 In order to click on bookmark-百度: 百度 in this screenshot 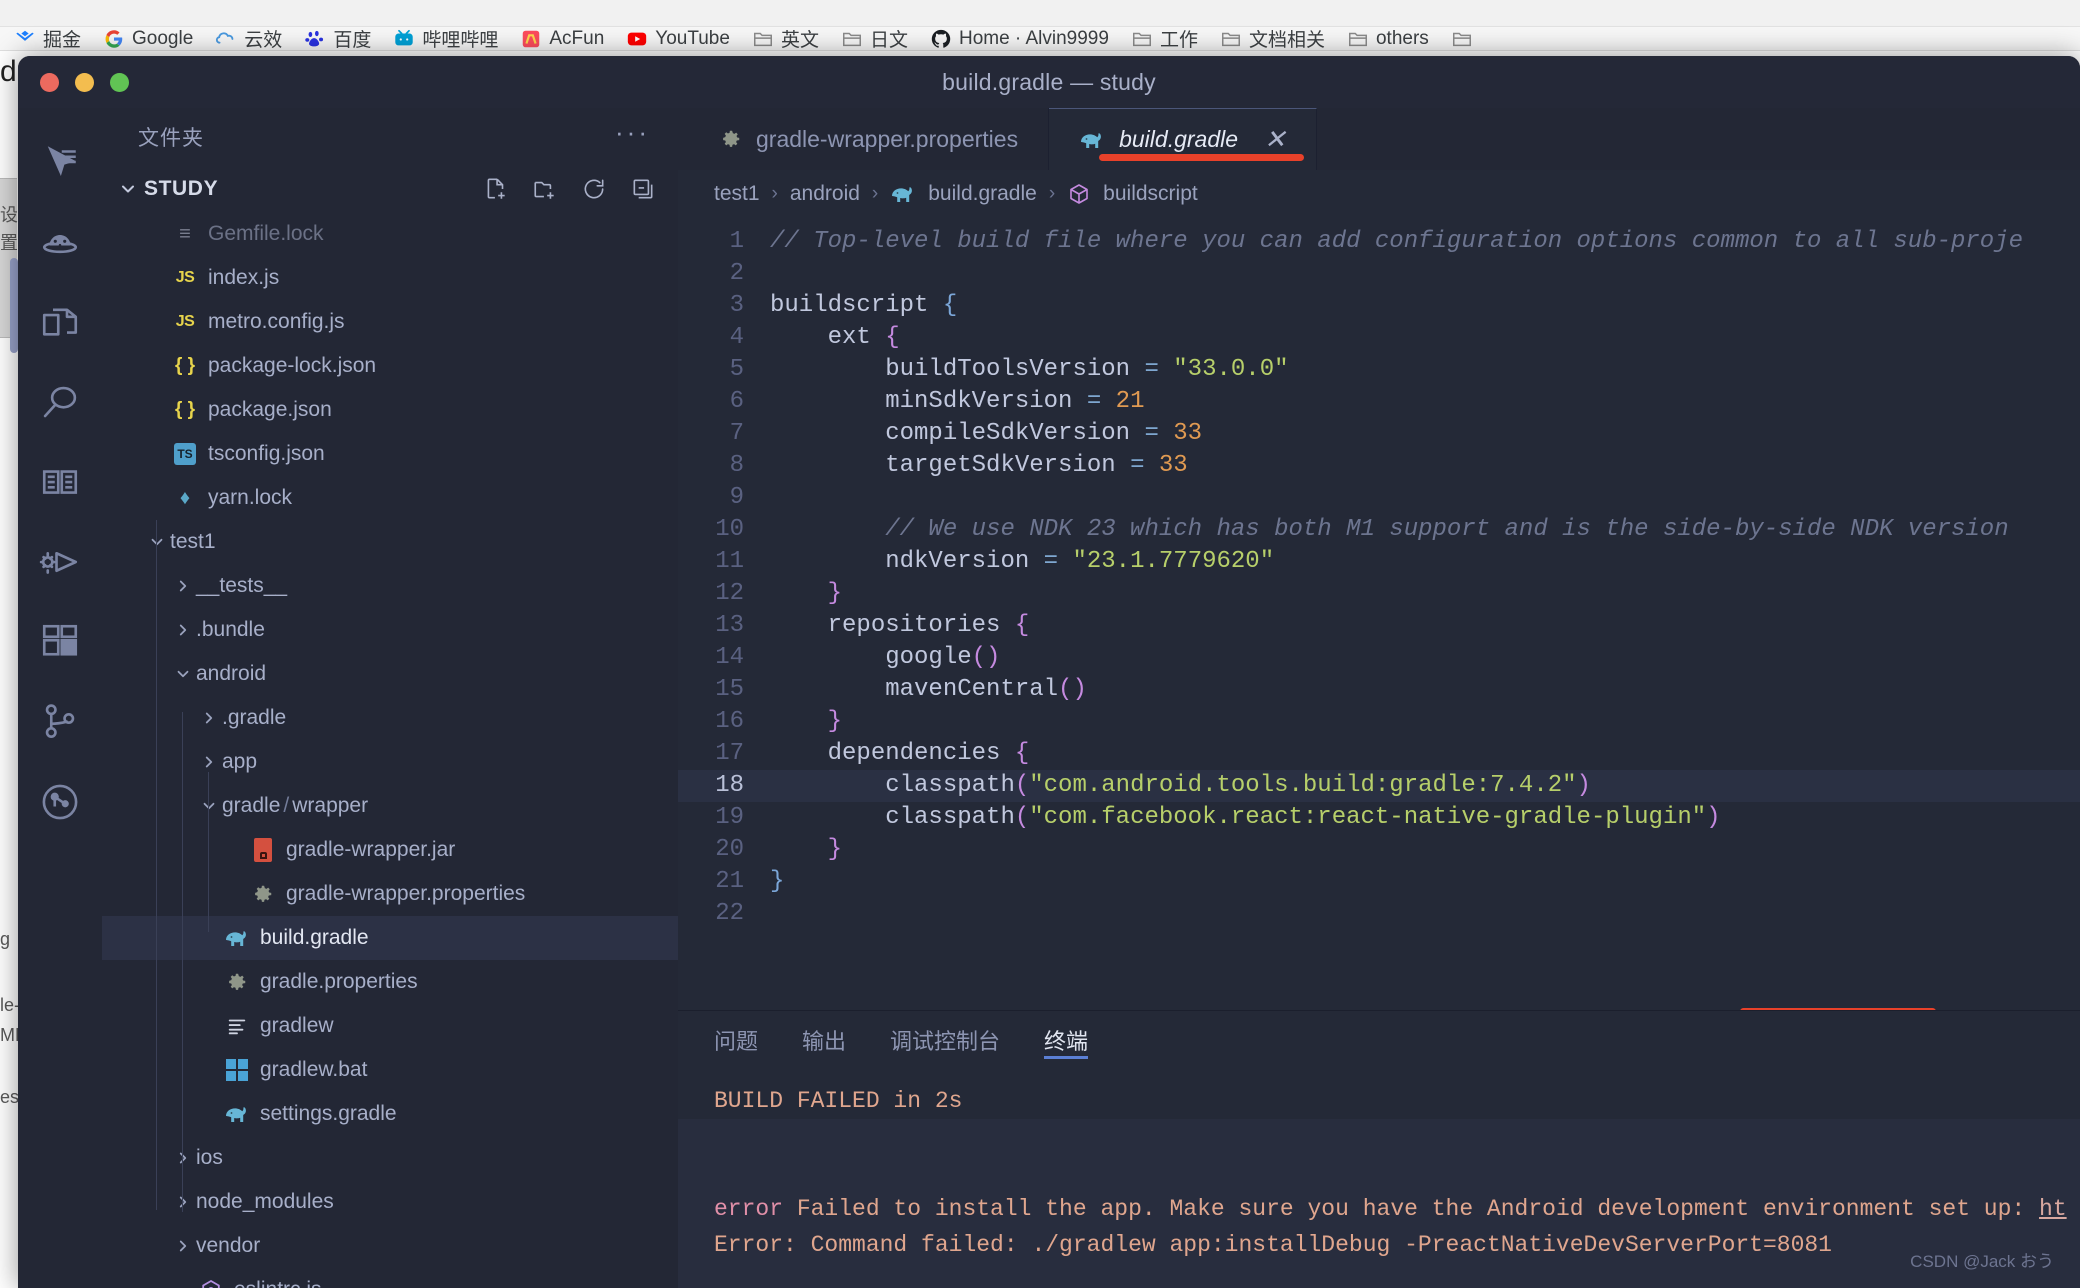, I will do `click(337, 38)`.